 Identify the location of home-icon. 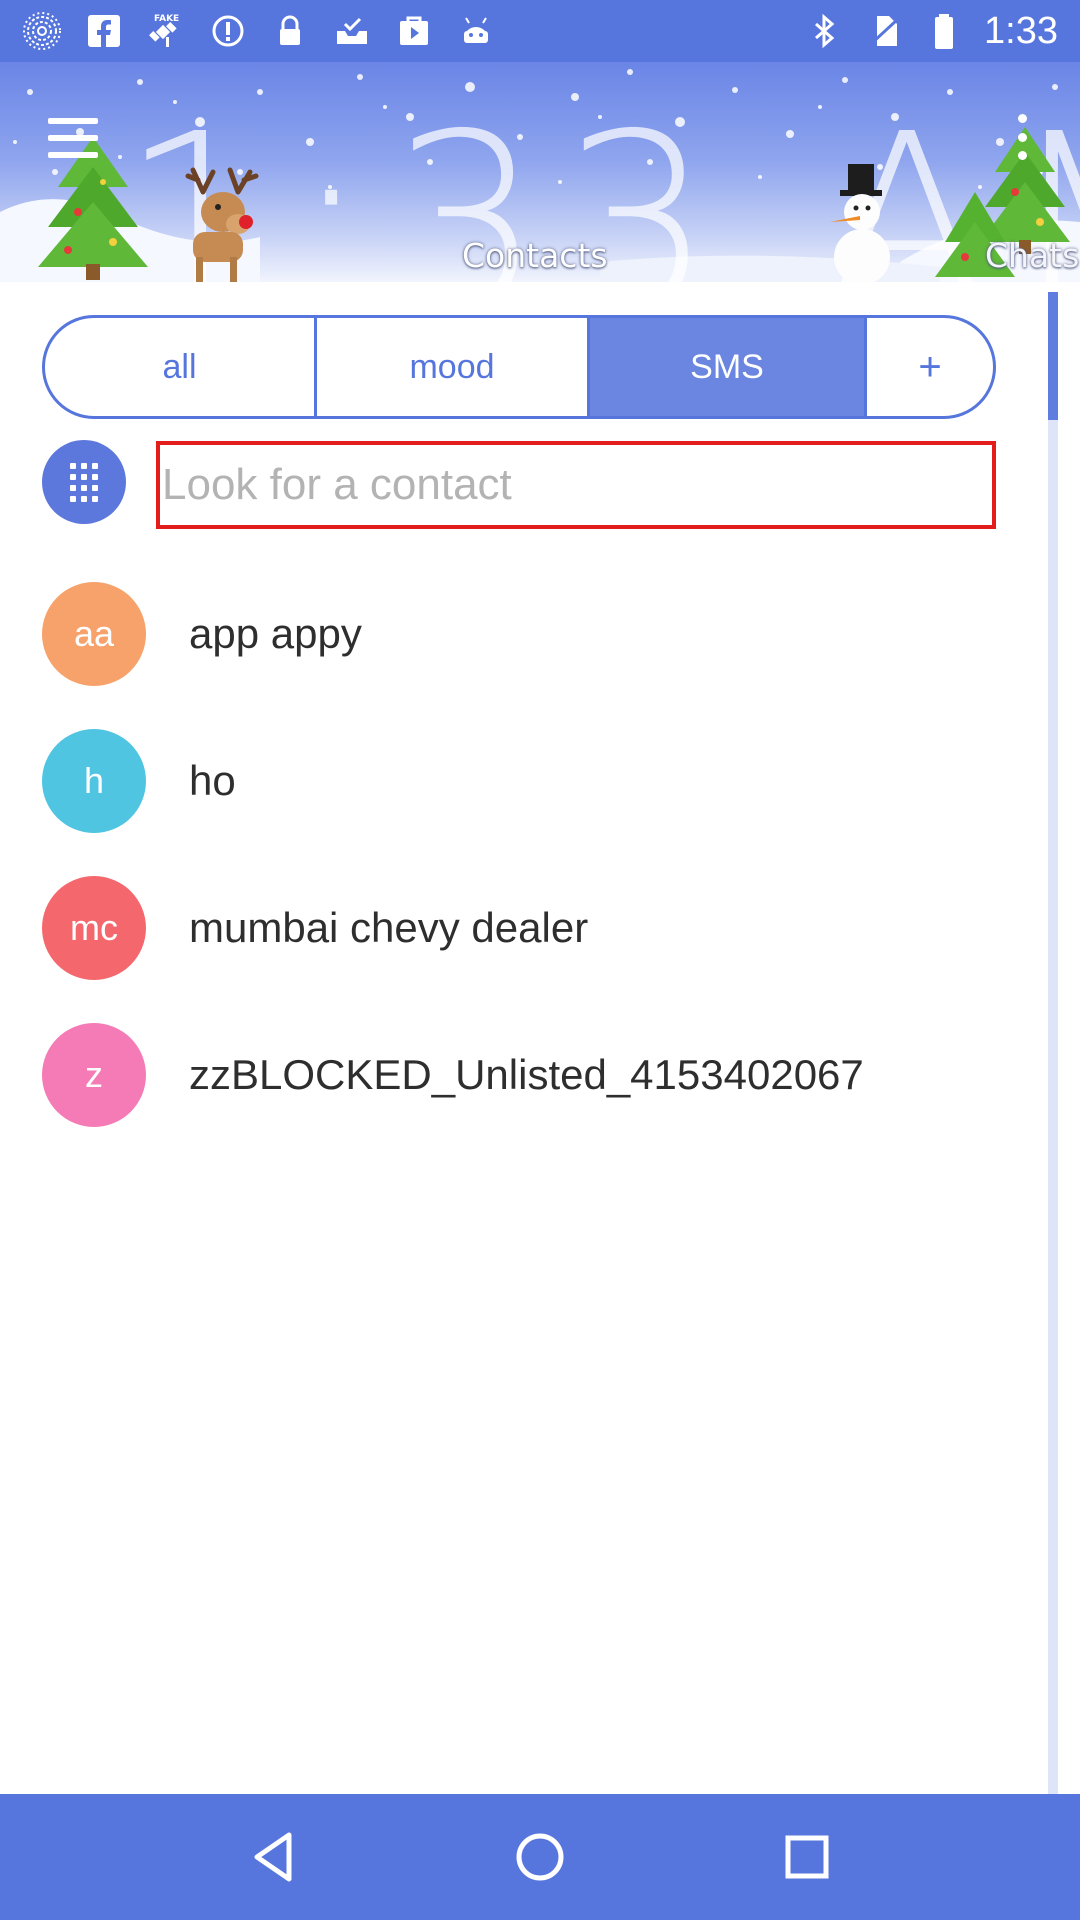
(540, 1857).